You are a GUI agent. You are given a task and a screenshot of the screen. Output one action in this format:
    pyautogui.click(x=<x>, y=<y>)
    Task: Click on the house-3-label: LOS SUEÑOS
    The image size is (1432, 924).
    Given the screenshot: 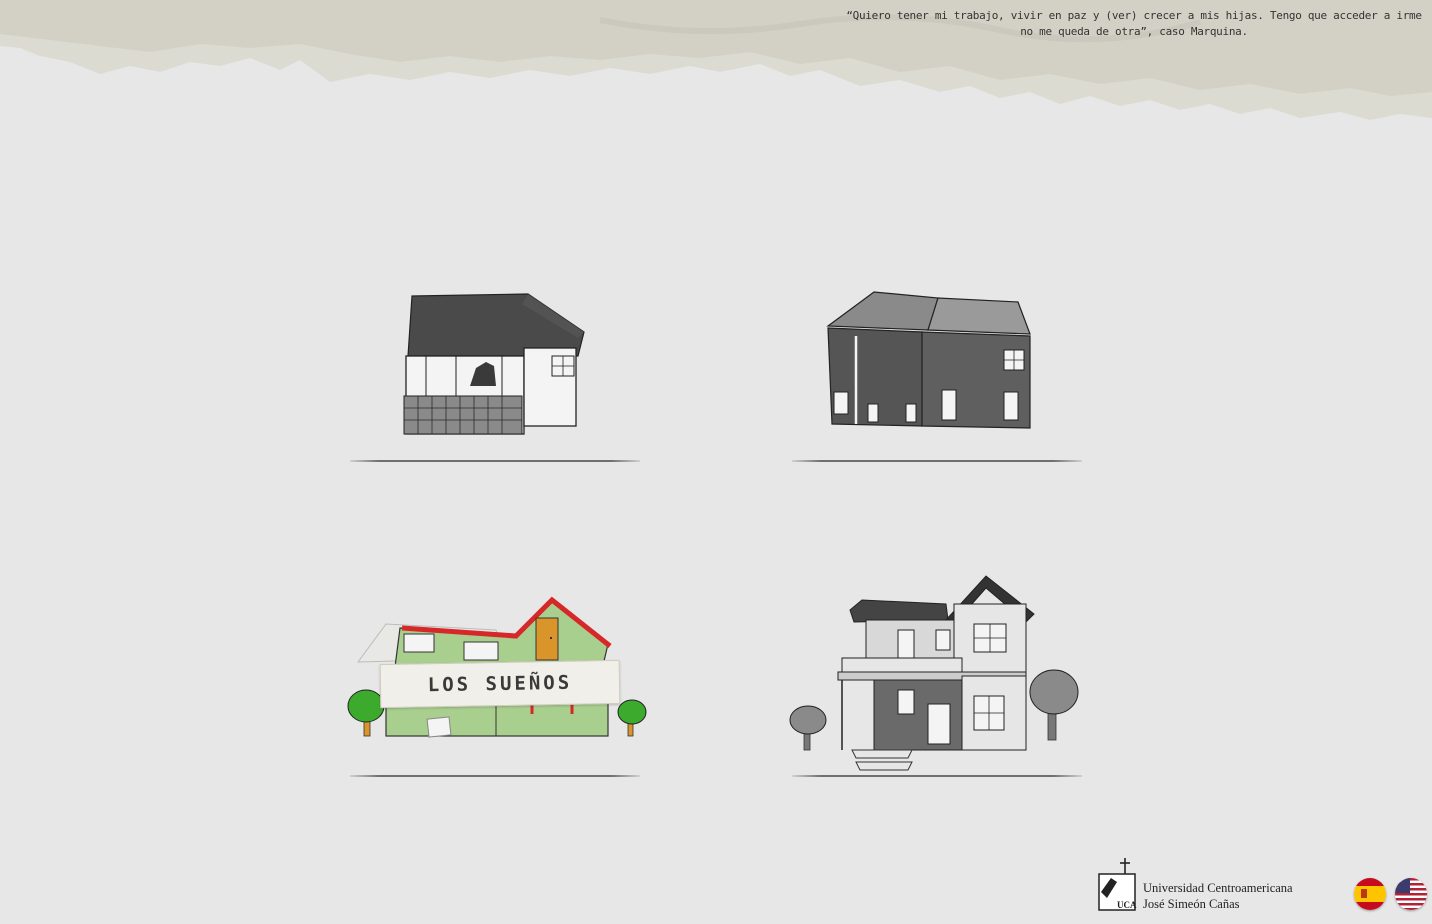 What is the action you would take?
    pyautogui.click(x=500, y=684)
    